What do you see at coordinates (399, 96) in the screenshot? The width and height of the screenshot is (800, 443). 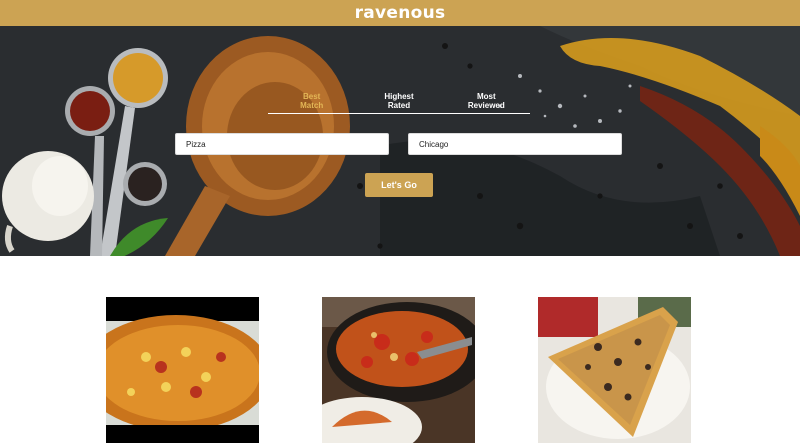 I see `tab-label: Highest` at bounding box center [399, 96].